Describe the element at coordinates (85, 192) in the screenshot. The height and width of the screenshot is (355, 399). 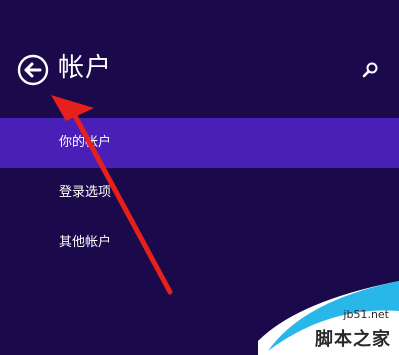
I see `nav-item-label: 登录选项` at that location.